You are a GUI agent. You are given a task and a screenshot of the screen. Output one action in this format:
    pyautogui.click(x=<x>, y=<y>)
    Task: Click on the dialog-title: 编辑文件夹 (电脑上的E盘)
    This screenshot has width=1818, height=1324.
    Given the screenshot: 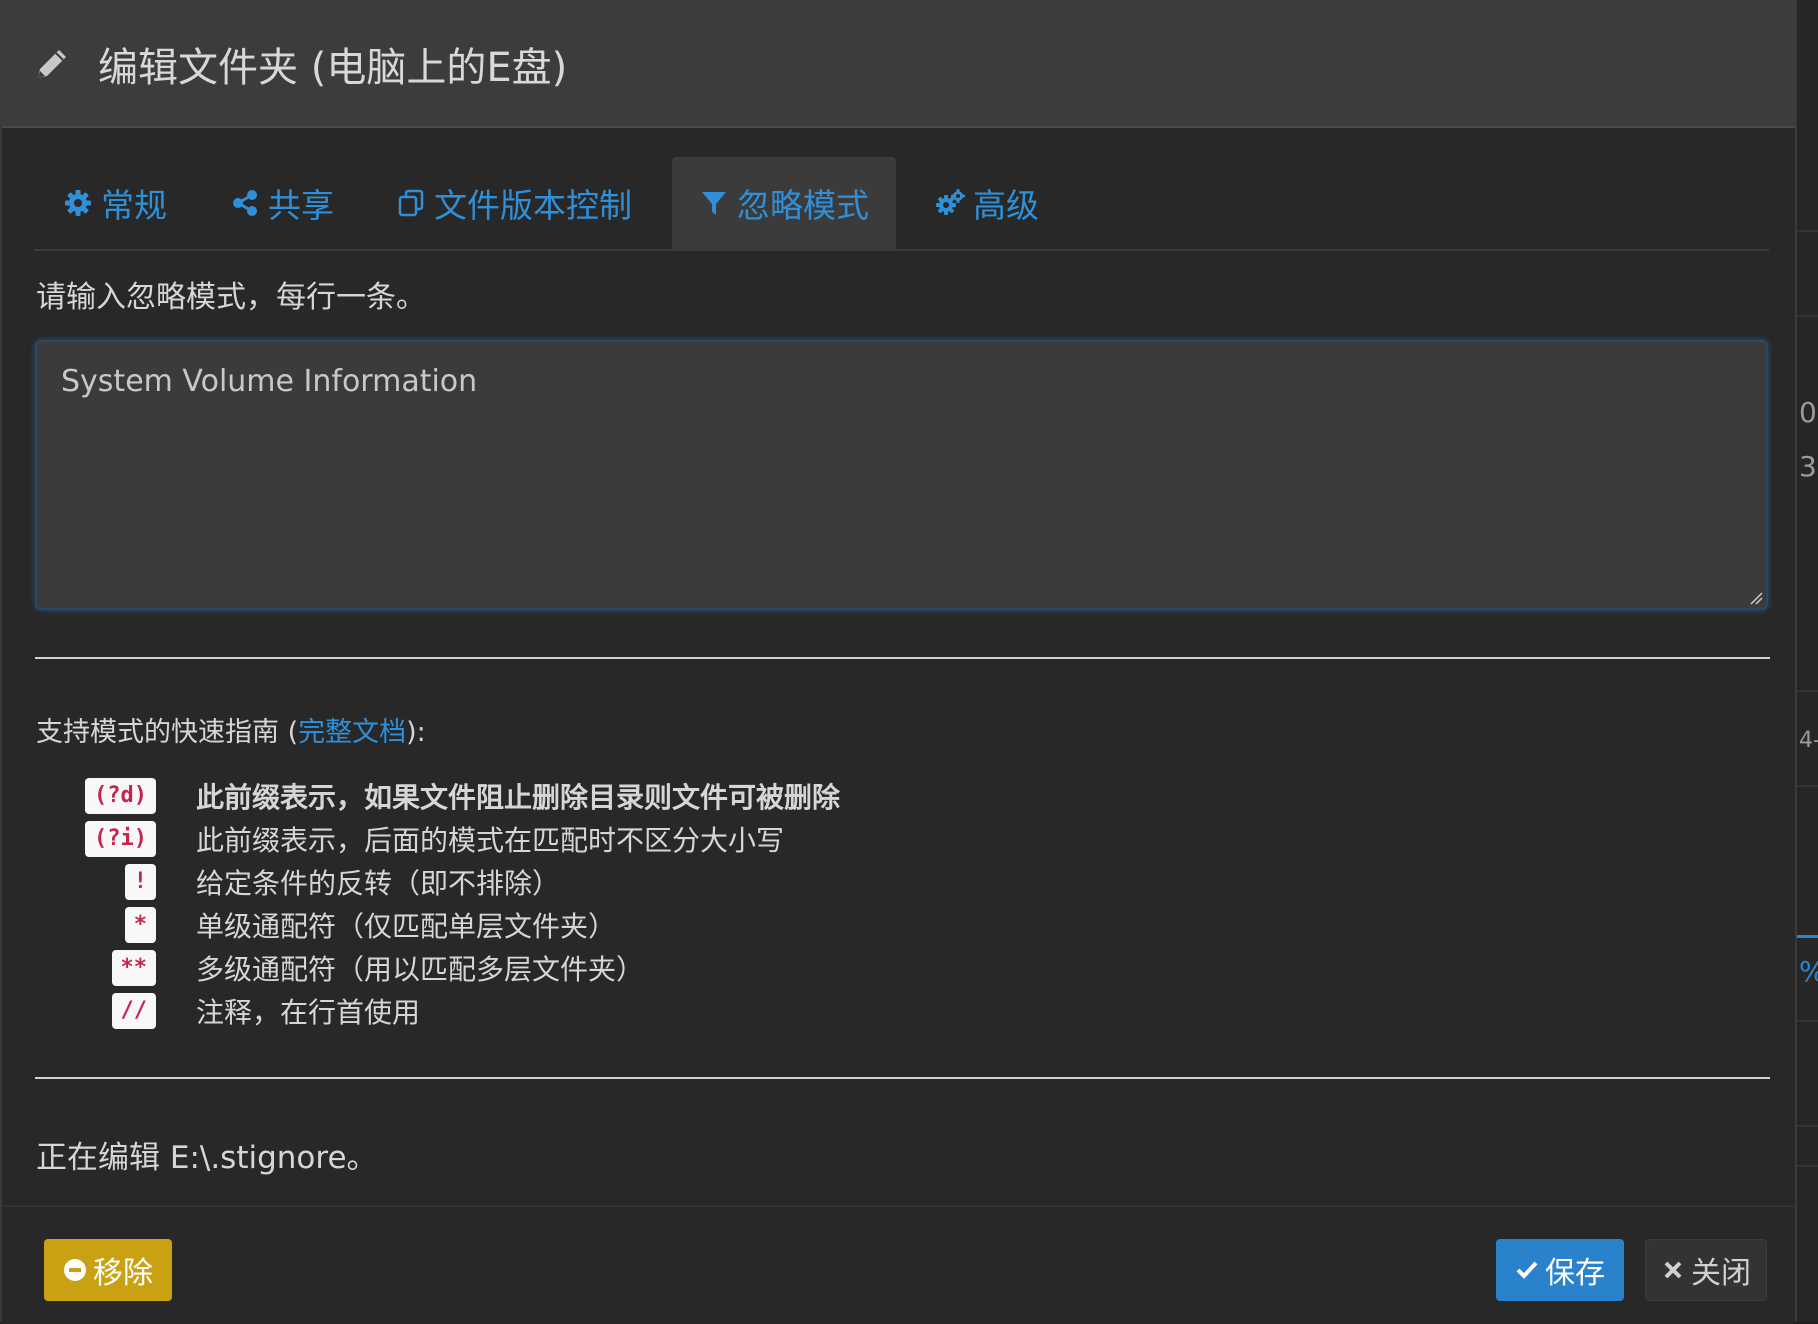 What is the action you would take?
    pyautogui.click(x=333, y=68)
    